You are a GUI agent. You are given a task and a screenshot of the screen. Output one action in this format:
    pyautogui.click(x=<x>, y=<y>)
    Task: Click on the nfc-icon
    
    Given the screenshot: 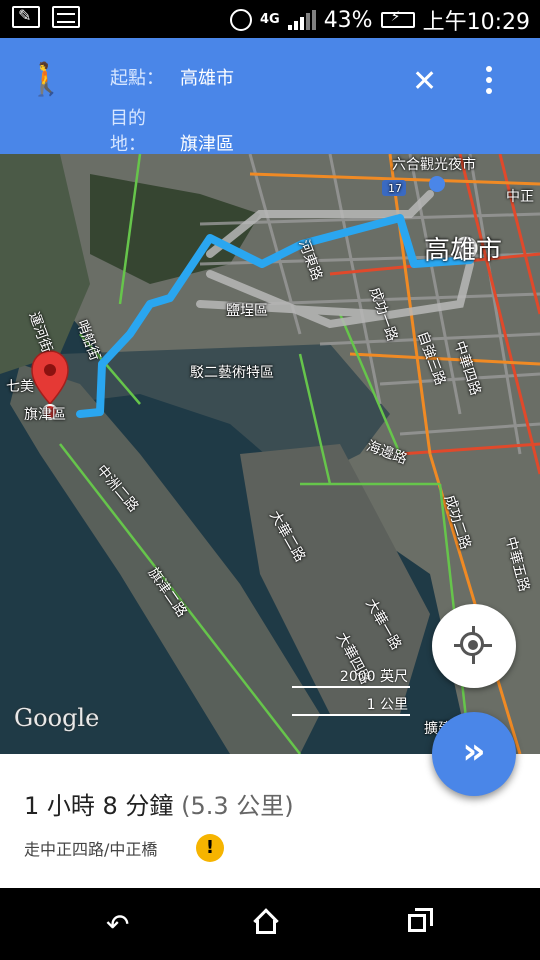 What is the action you would take?
    pyautogui.click(x=240, y=20)
    